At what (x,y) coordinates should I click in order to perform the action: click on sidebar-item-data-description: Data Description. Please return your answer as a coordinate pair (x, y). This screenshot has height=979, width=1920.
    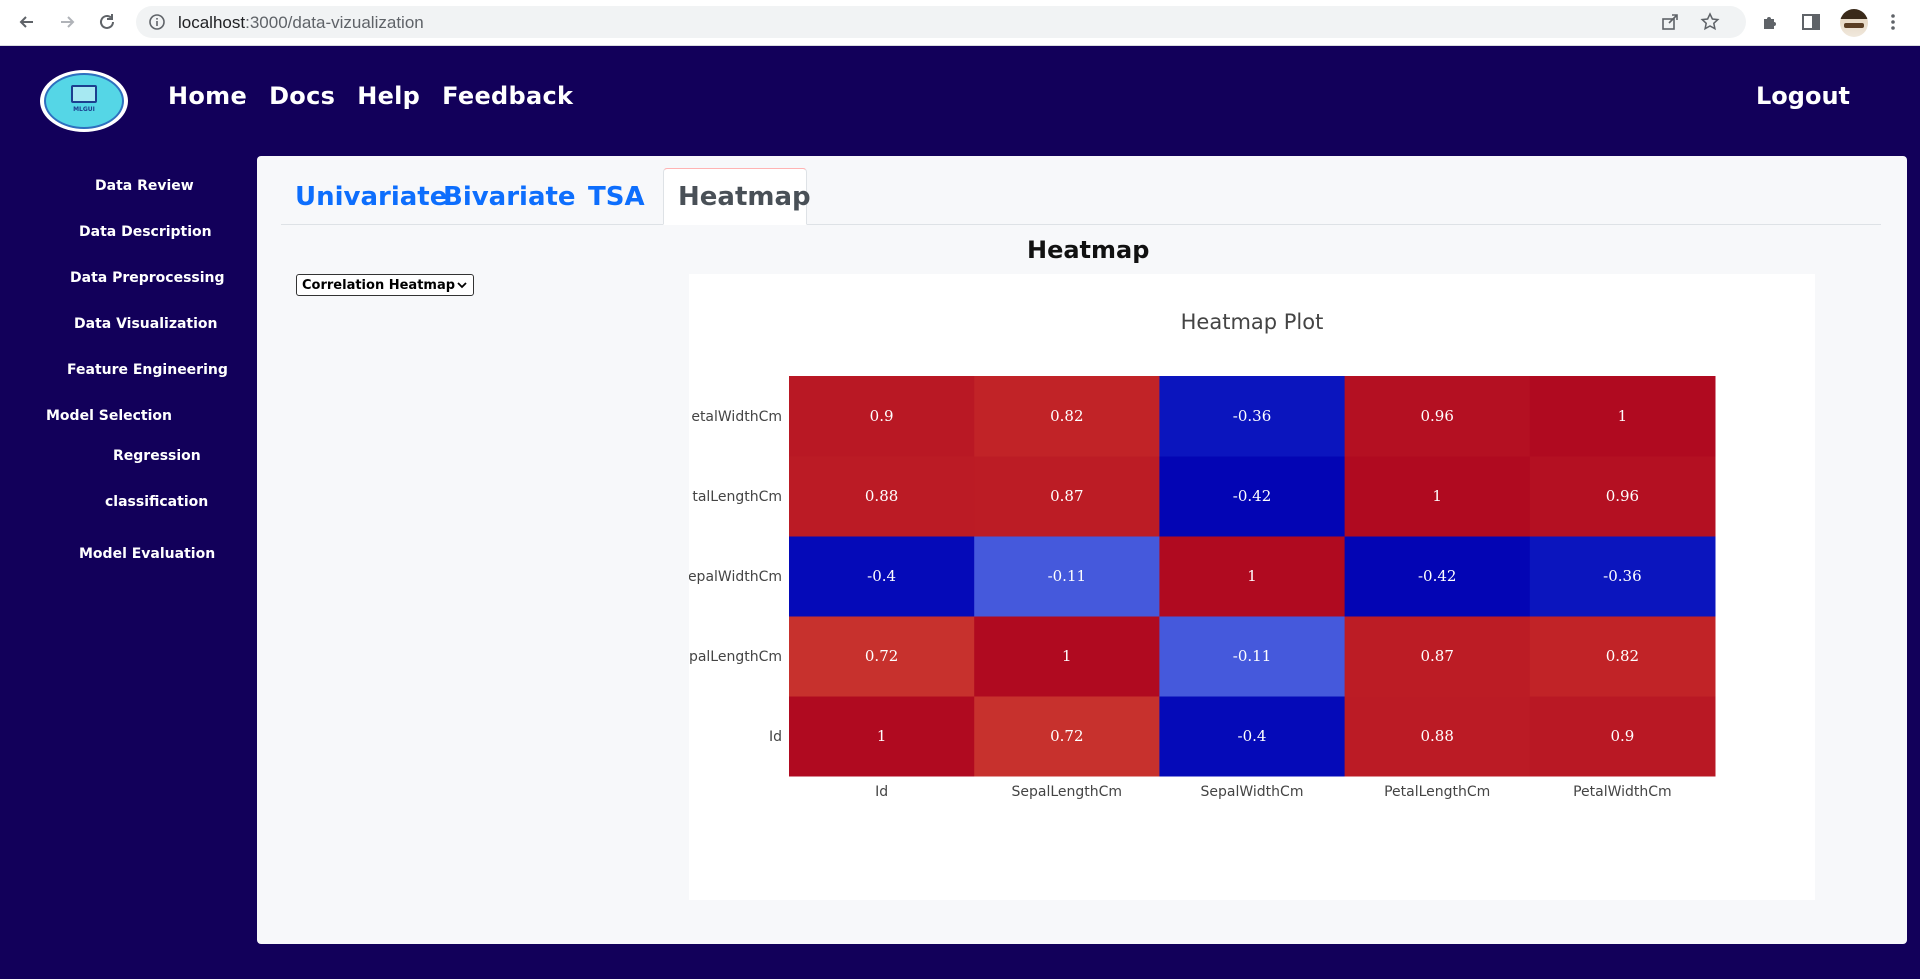
    Looking at the image, I should click on (145, 232).